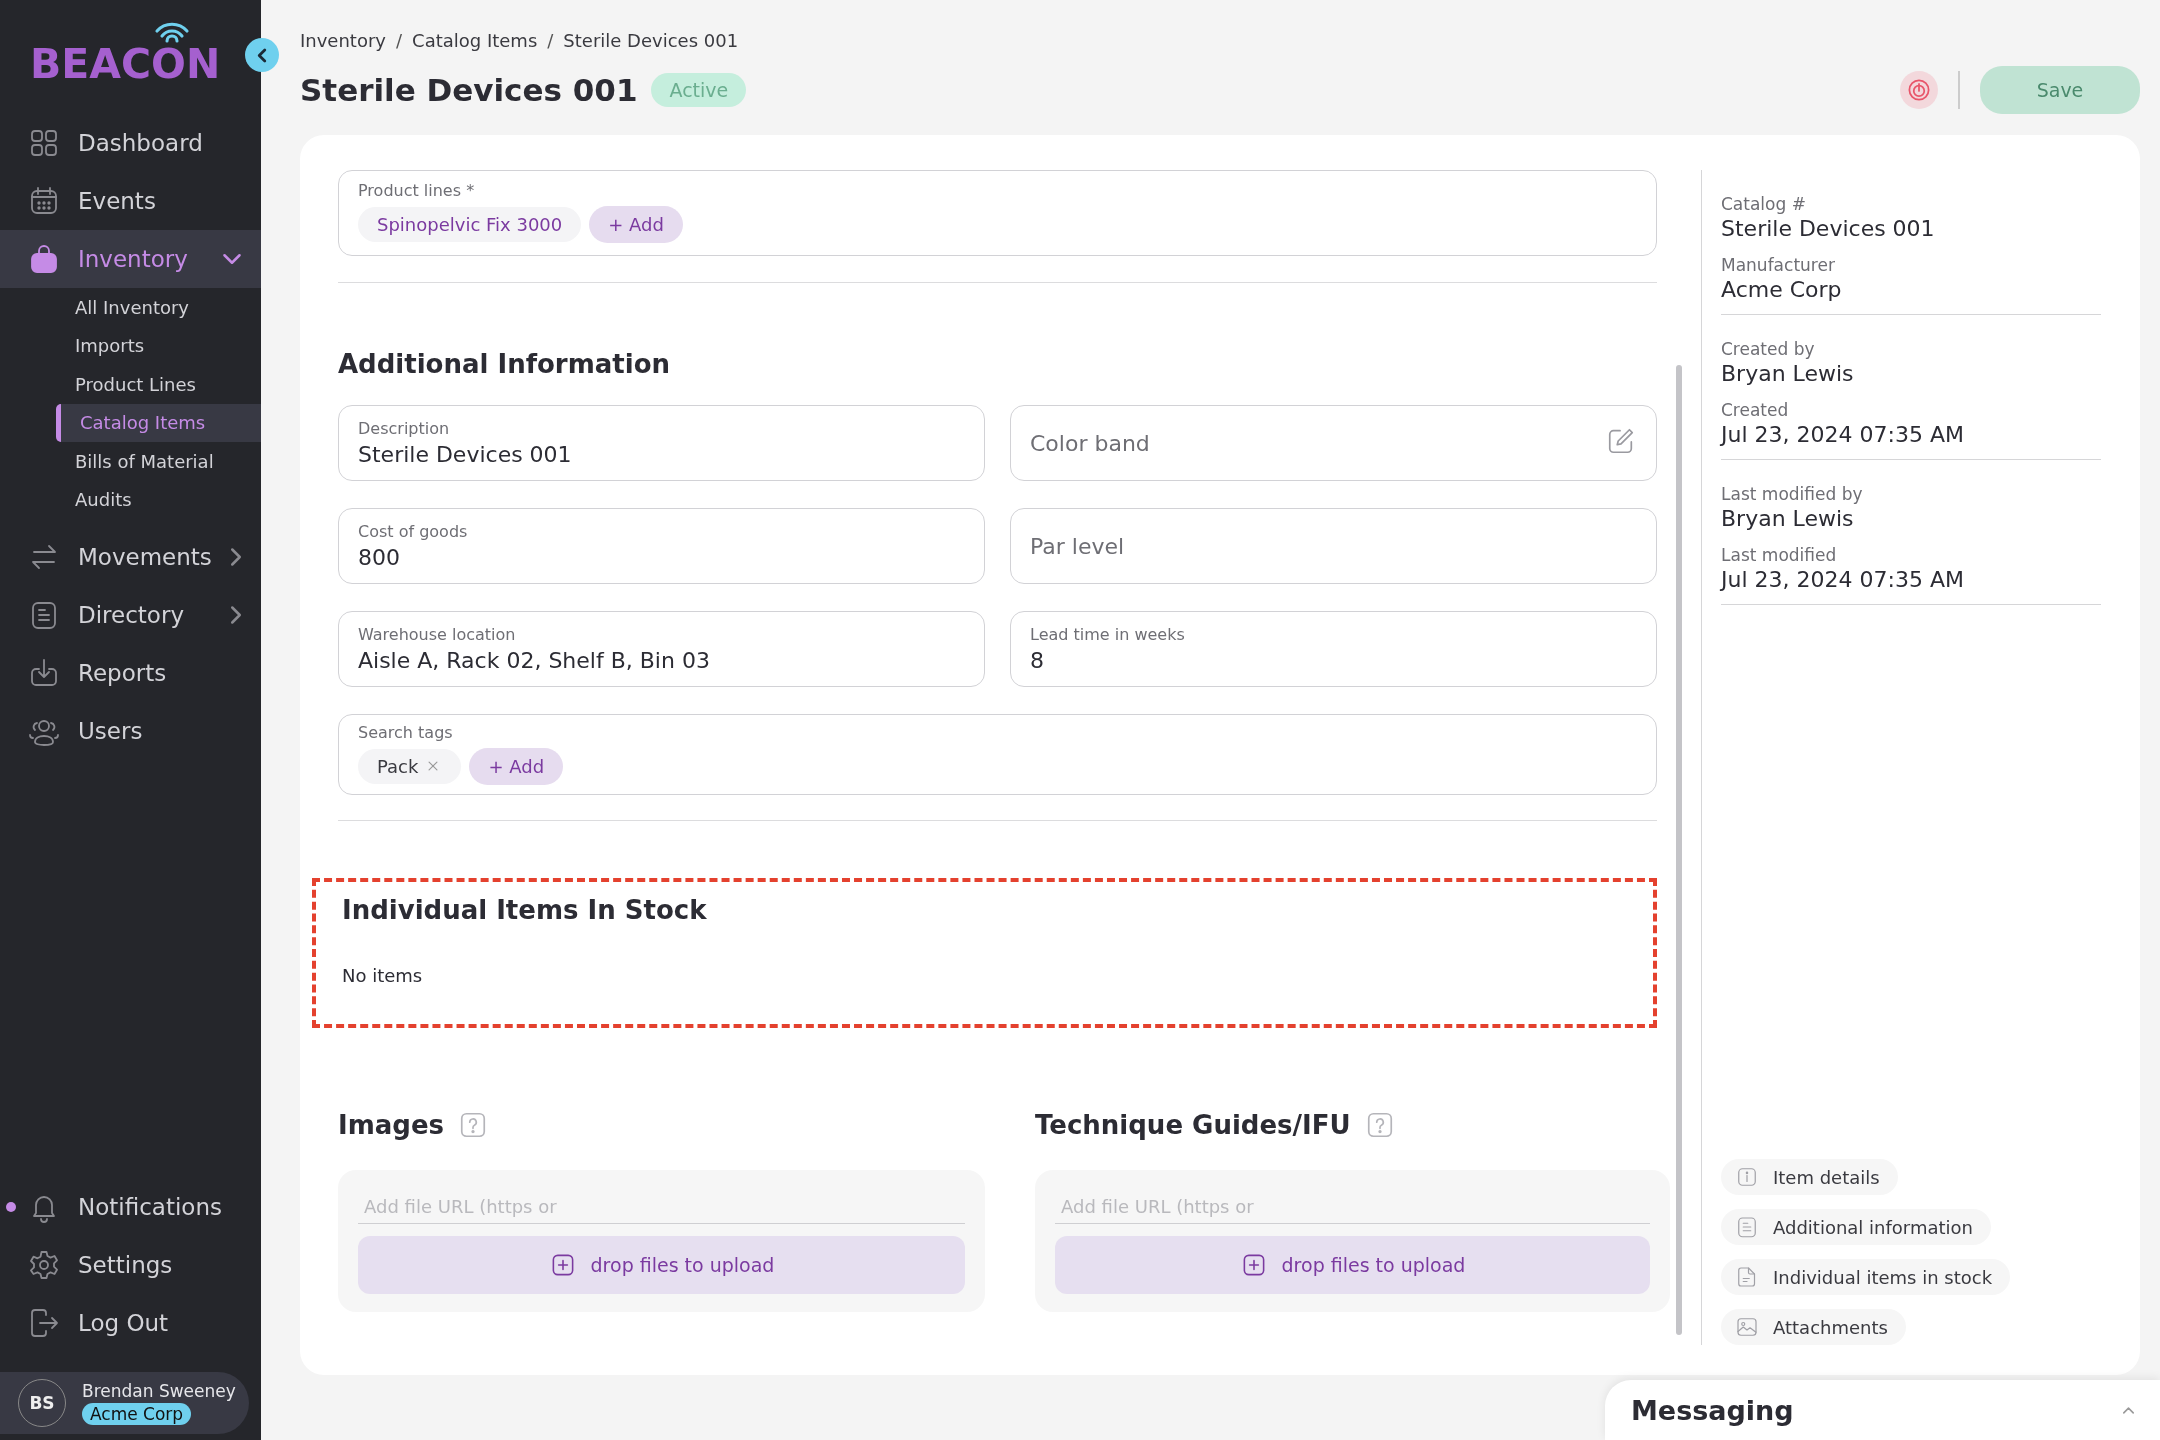  What do you see at coordinates (1747, 1327) in the screenshot?
I see `image-icon` at bounding box center [1747, 1327].